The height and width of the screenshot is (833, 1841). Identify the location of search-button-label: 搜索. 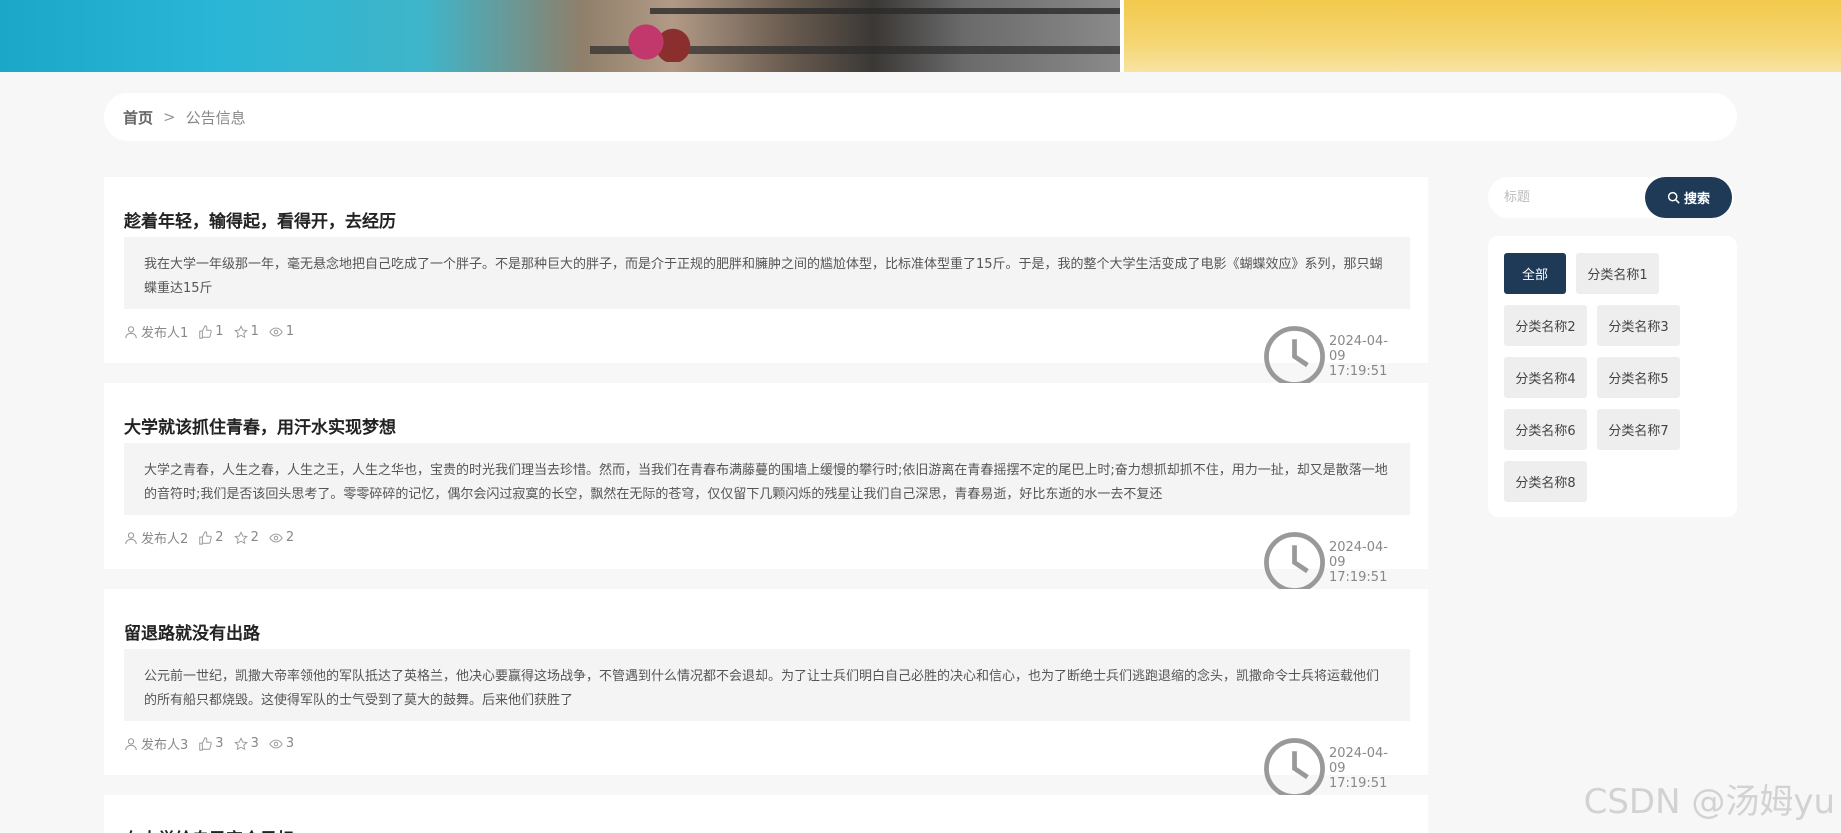
(1696, 199).